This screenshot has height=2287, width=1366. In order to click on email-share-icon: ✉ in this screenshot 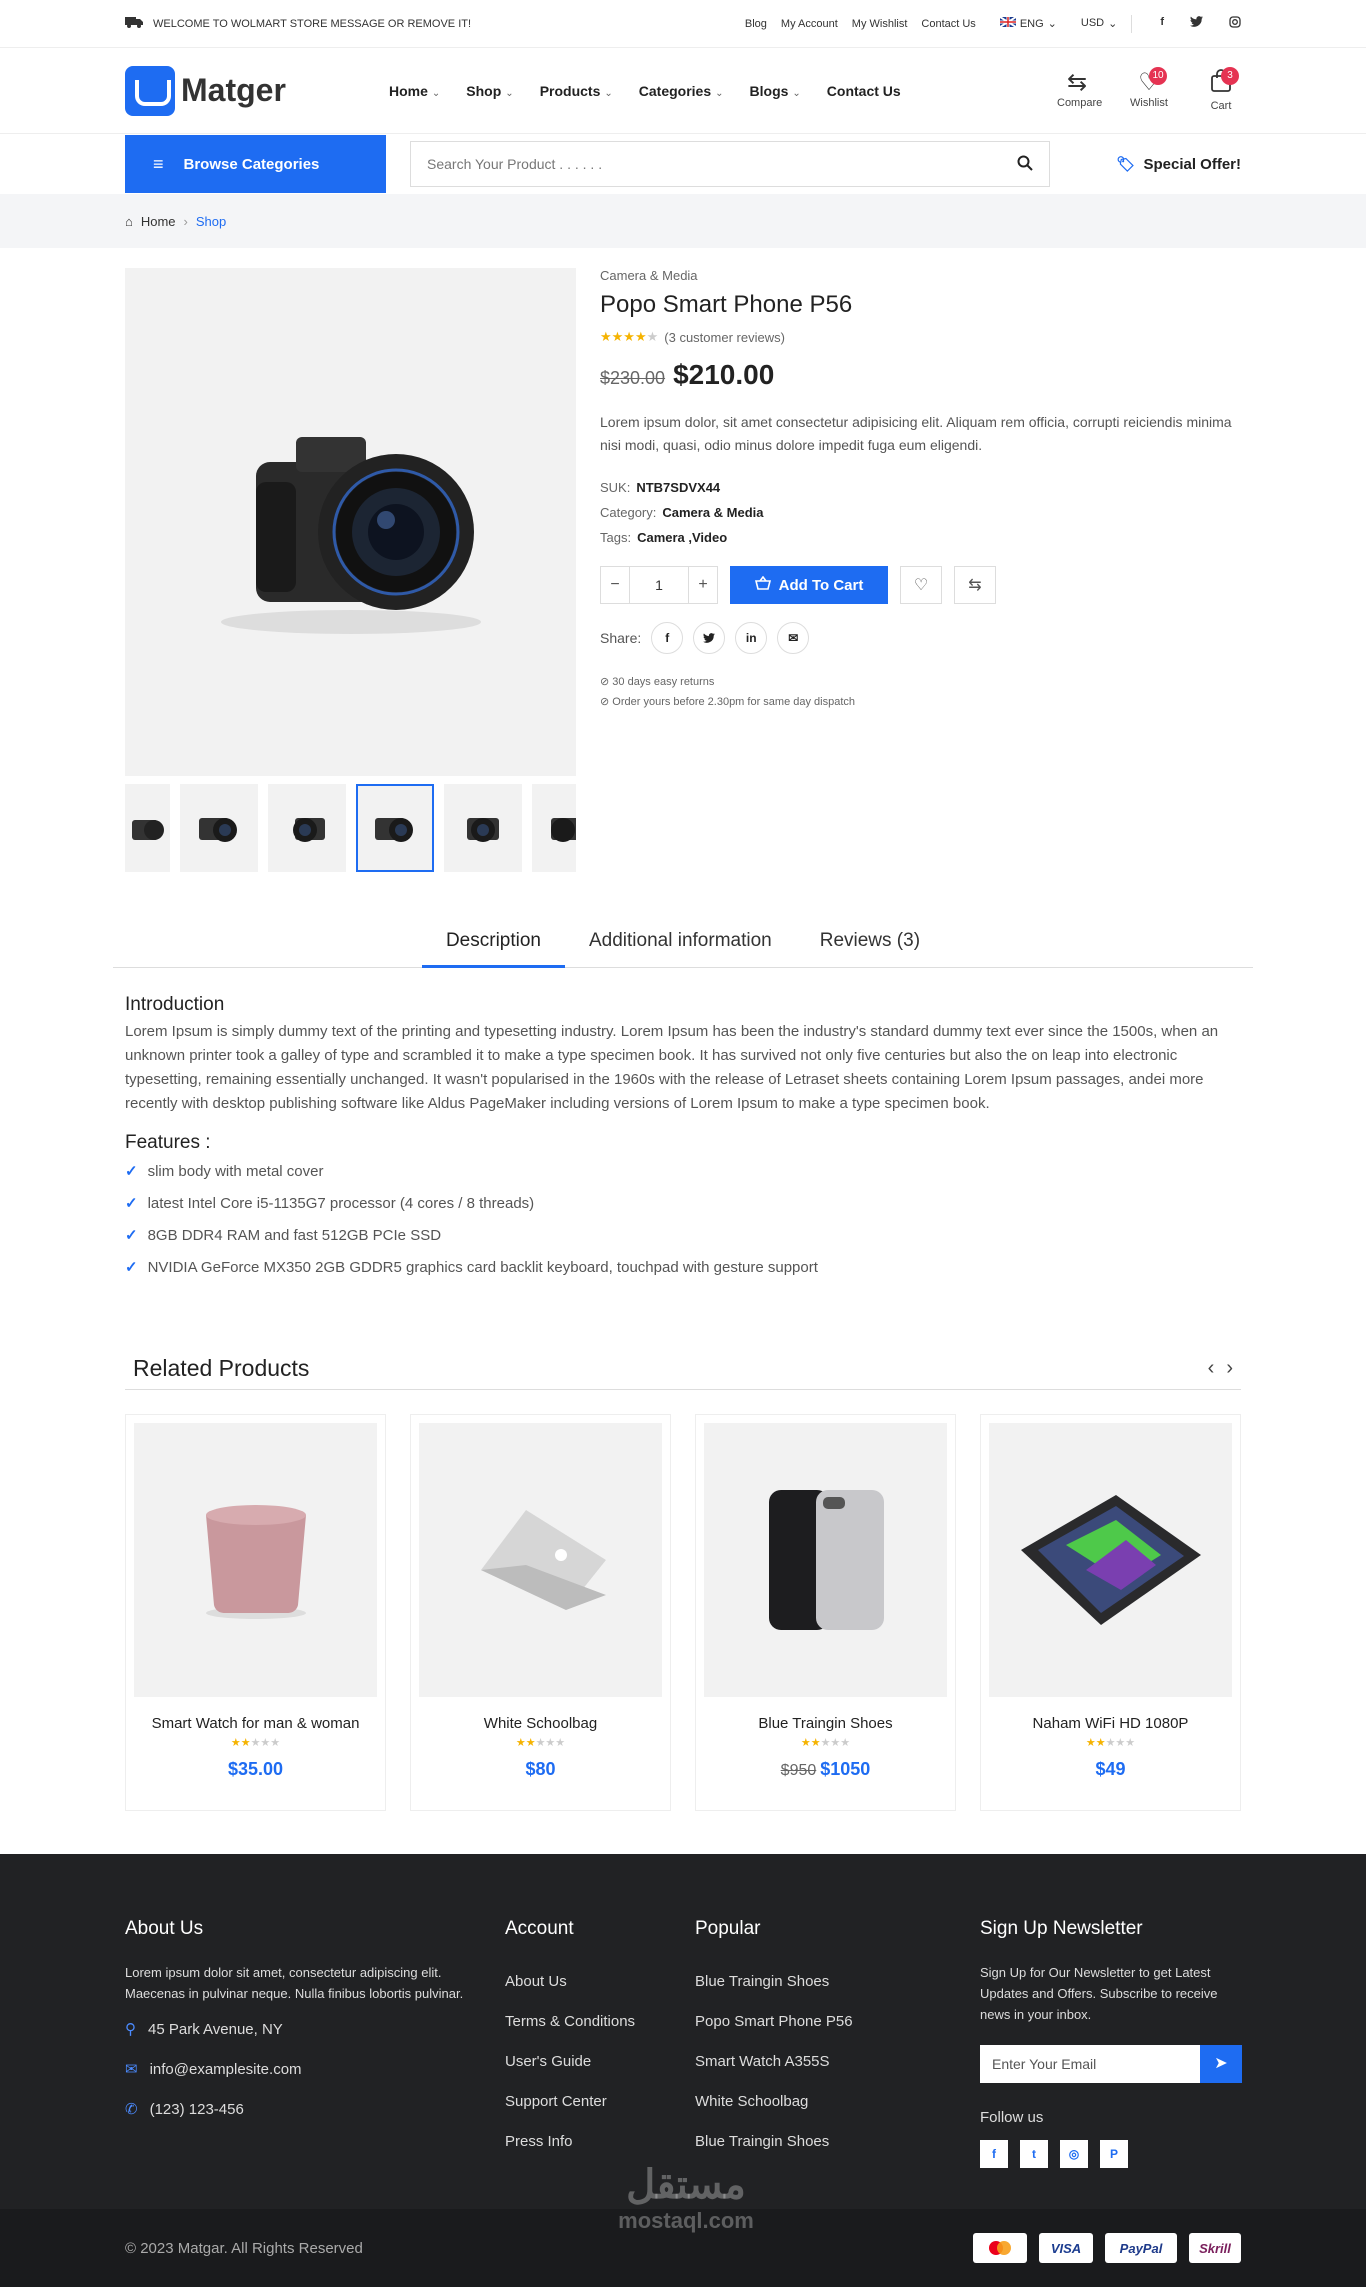, I will do `click(793, 638)`.